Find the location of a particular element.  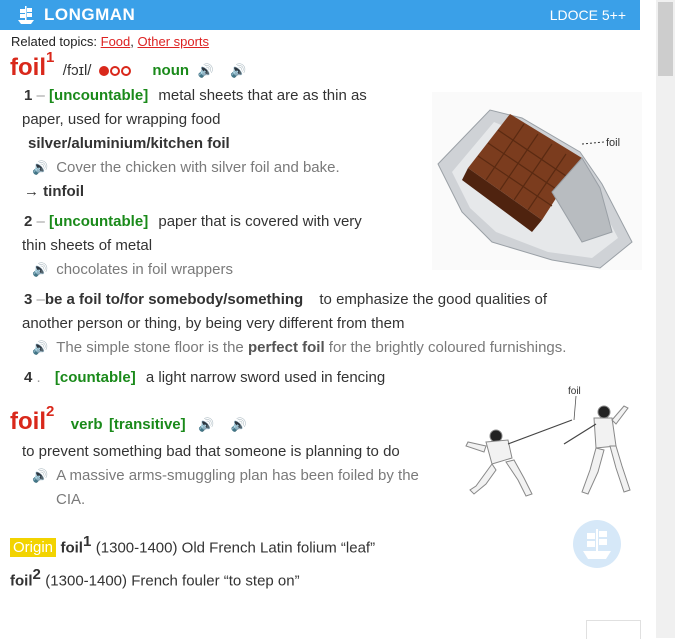

ship-logo-icon is located at coordinates (26, 15).